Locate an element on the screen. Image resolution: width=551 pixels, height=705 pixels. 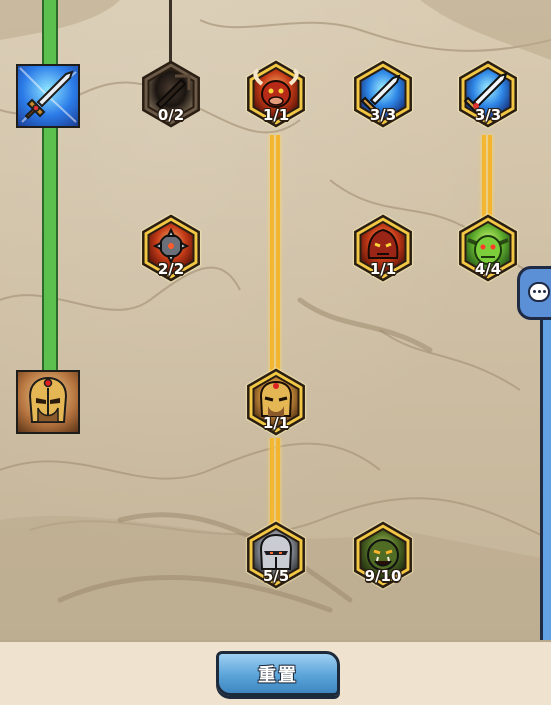
gladiator-helmet-icon is located at coordinates (48, 399).